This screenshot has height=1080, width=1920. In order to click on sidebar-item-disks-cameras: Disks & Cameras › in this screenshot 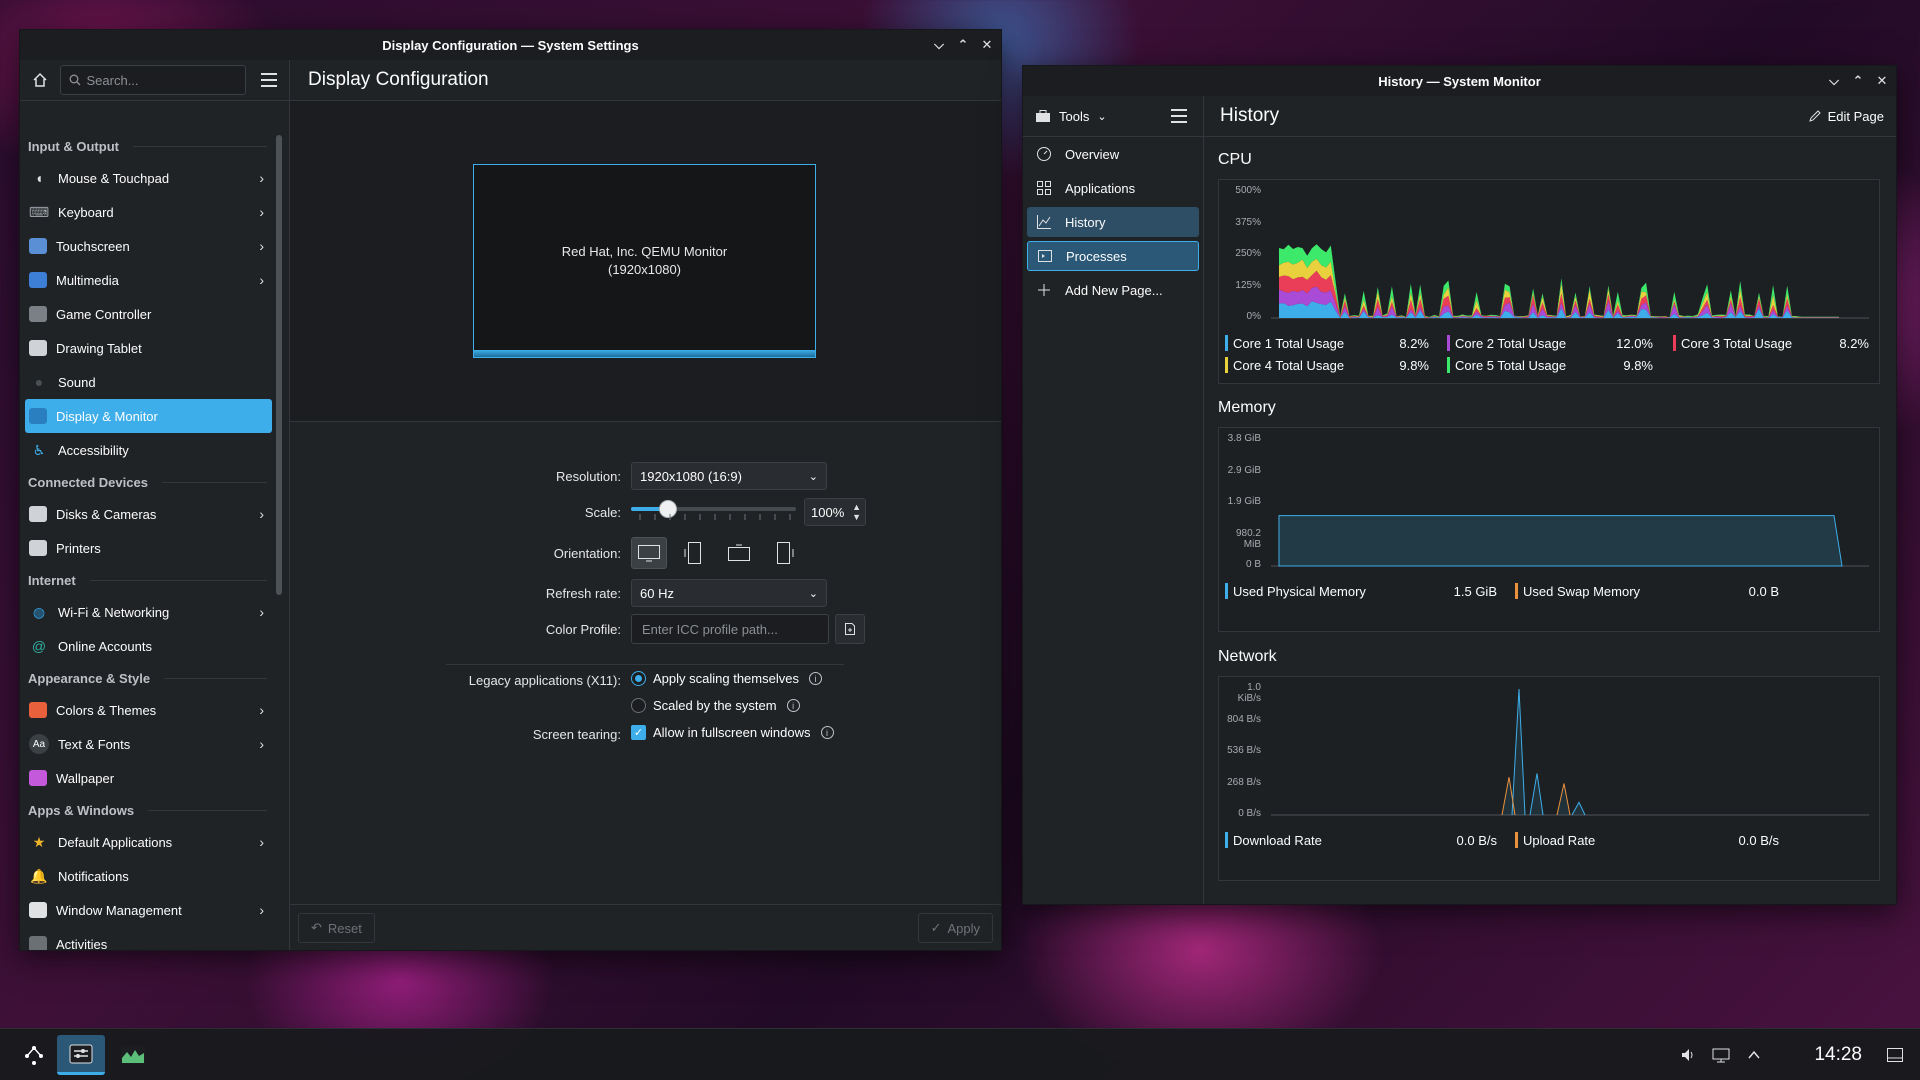, I will do `click(148, 514)`.